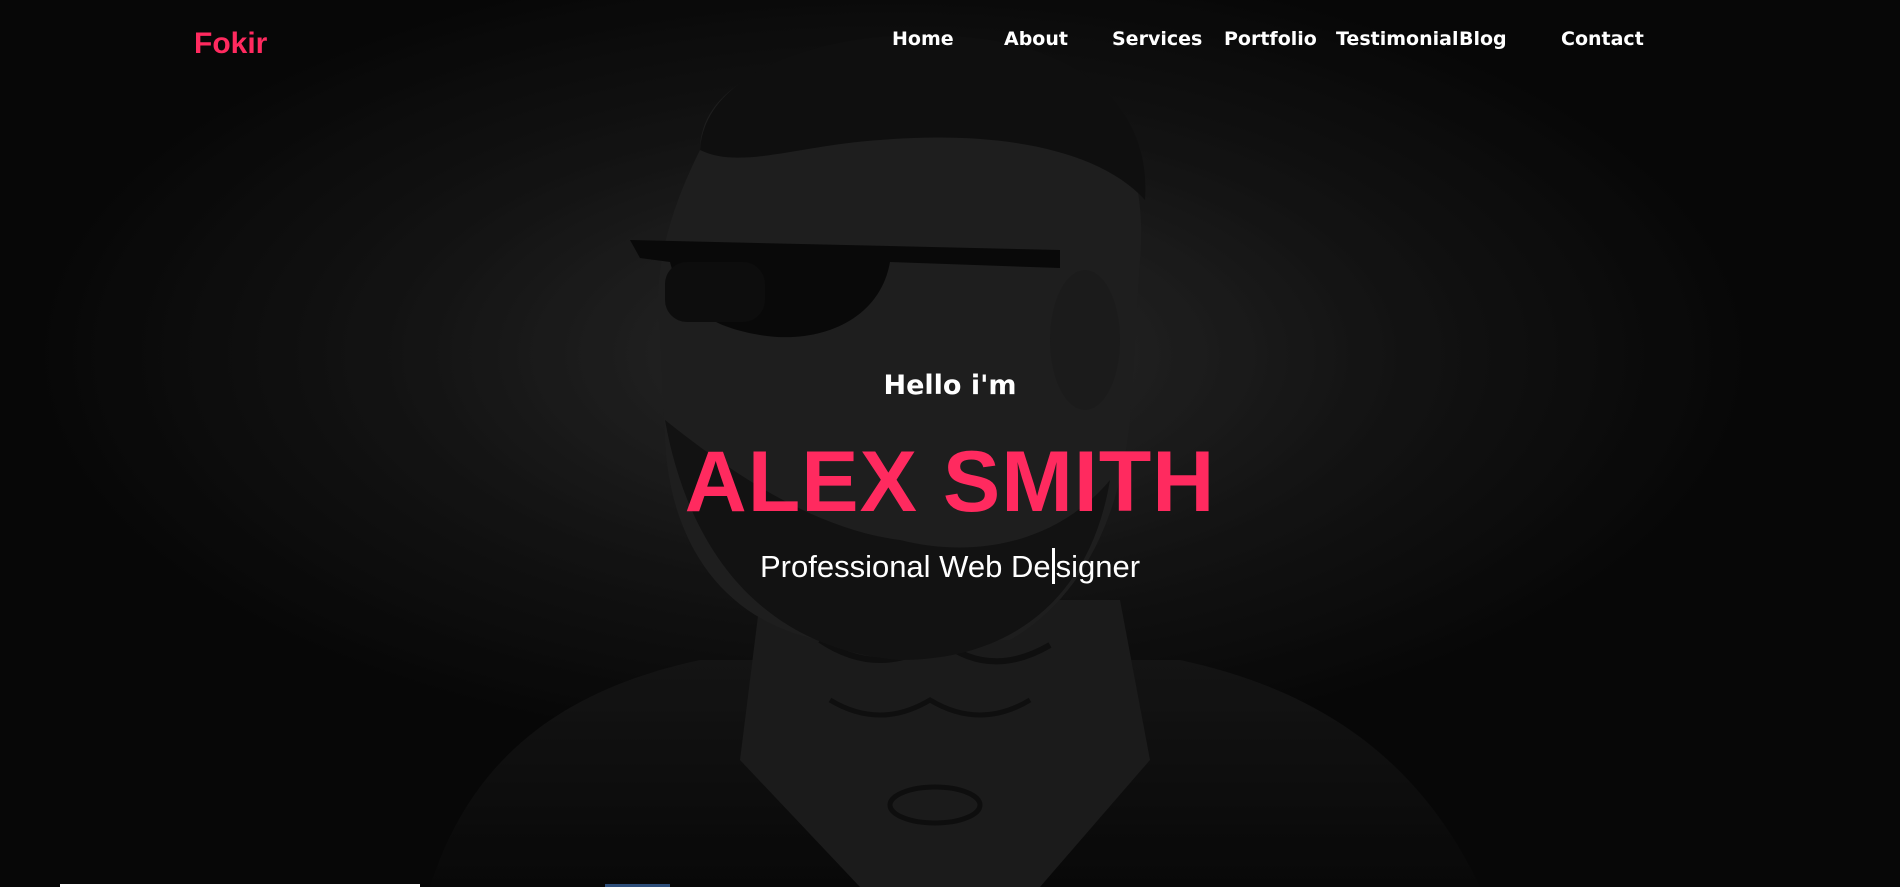 The width and height of the screenshot is (1900, 887). Describe the element at coordinates (230, 44) in the screenshot. I see `brand-logo: Fokir` at that location.